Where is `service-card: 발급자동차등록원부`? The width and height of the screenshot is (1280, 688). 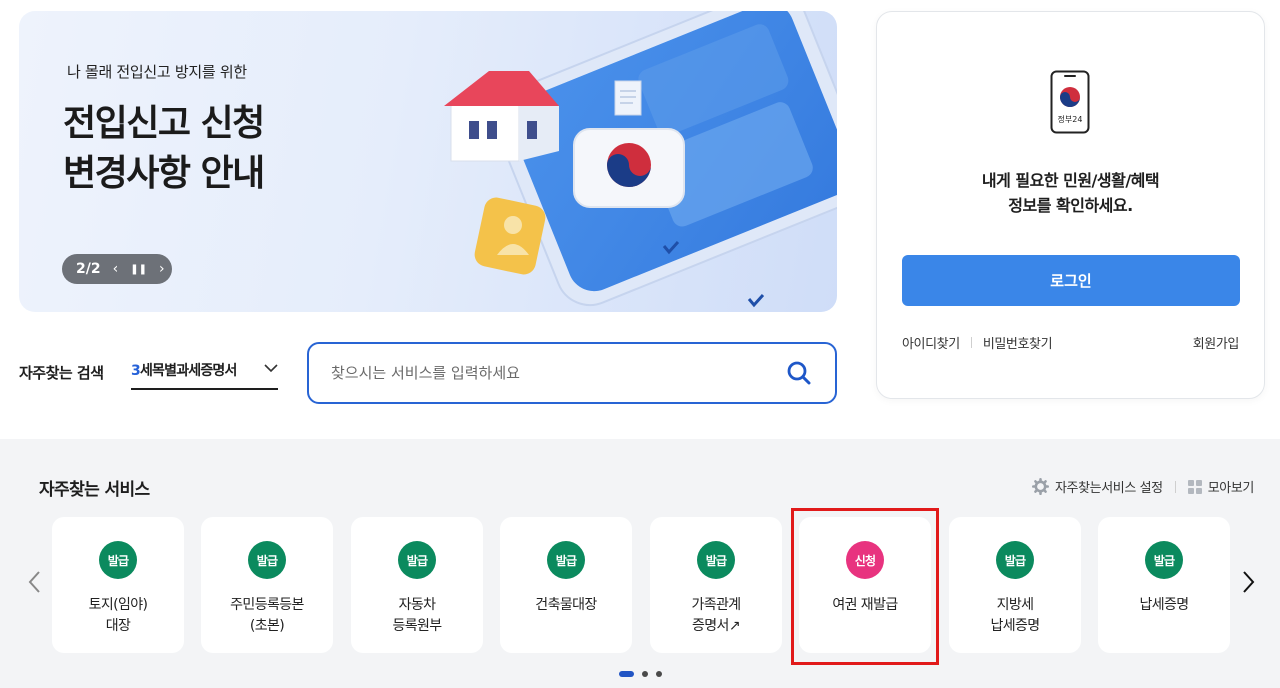 service-card: 발급자동차등록원부 is located at coordinates (417, 585).